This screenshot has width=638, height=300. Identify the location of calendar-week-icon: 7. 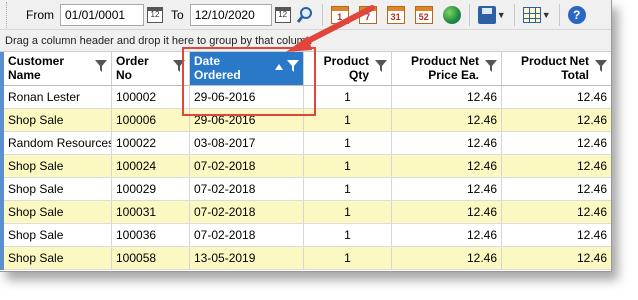
(367, 14).